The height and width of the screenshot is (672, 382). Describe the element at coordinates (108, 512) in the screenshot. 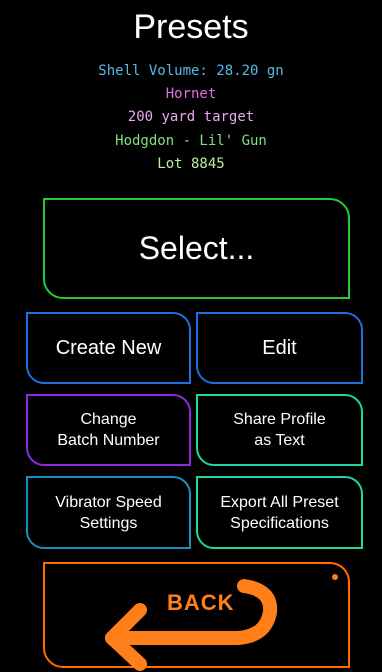

I see `vibrator-speed-settings-button: Vibrator Speed Settings` at that location.